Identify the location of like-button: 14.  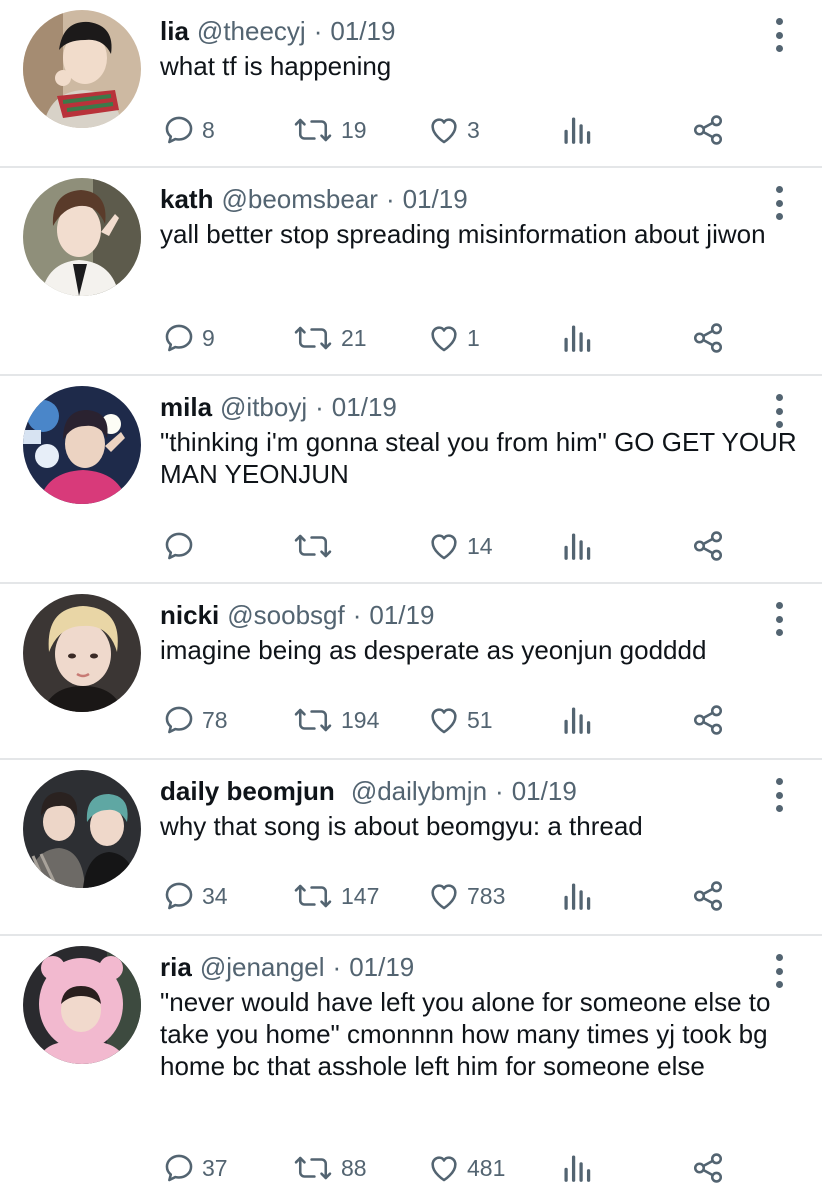
(460, 546).